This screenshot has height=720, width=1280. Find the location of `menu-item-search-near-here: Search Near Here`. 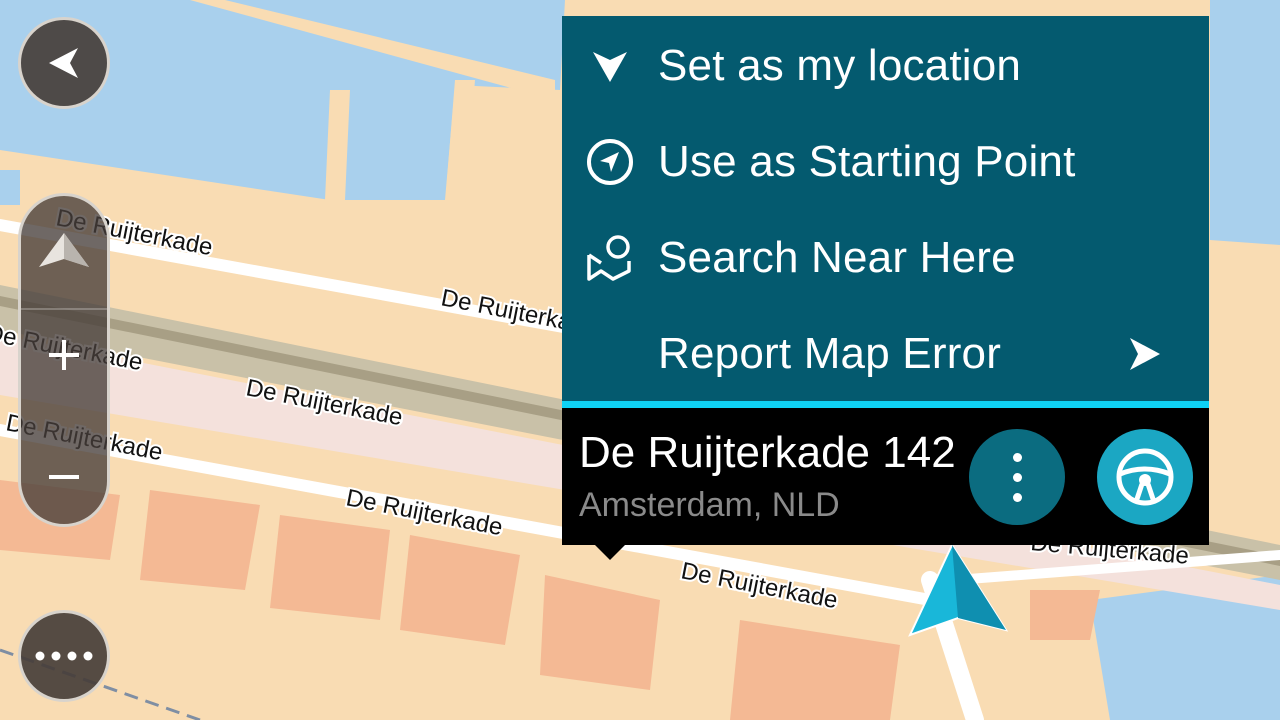

menu-item-search-near-here: Search Near Here is located at coordinates (885, 258).